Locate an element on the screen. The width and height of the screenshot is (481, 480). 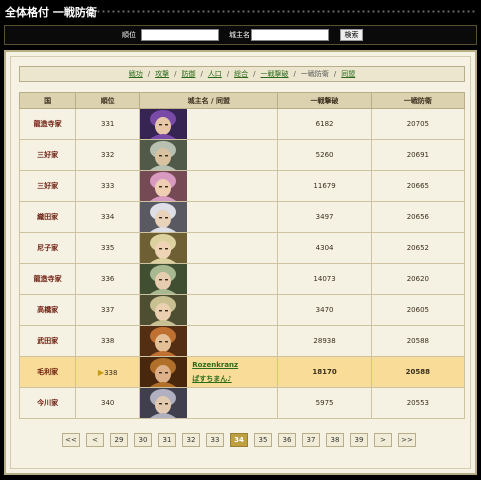
defense-cell: 20553 is located at coordinates (418, 403).